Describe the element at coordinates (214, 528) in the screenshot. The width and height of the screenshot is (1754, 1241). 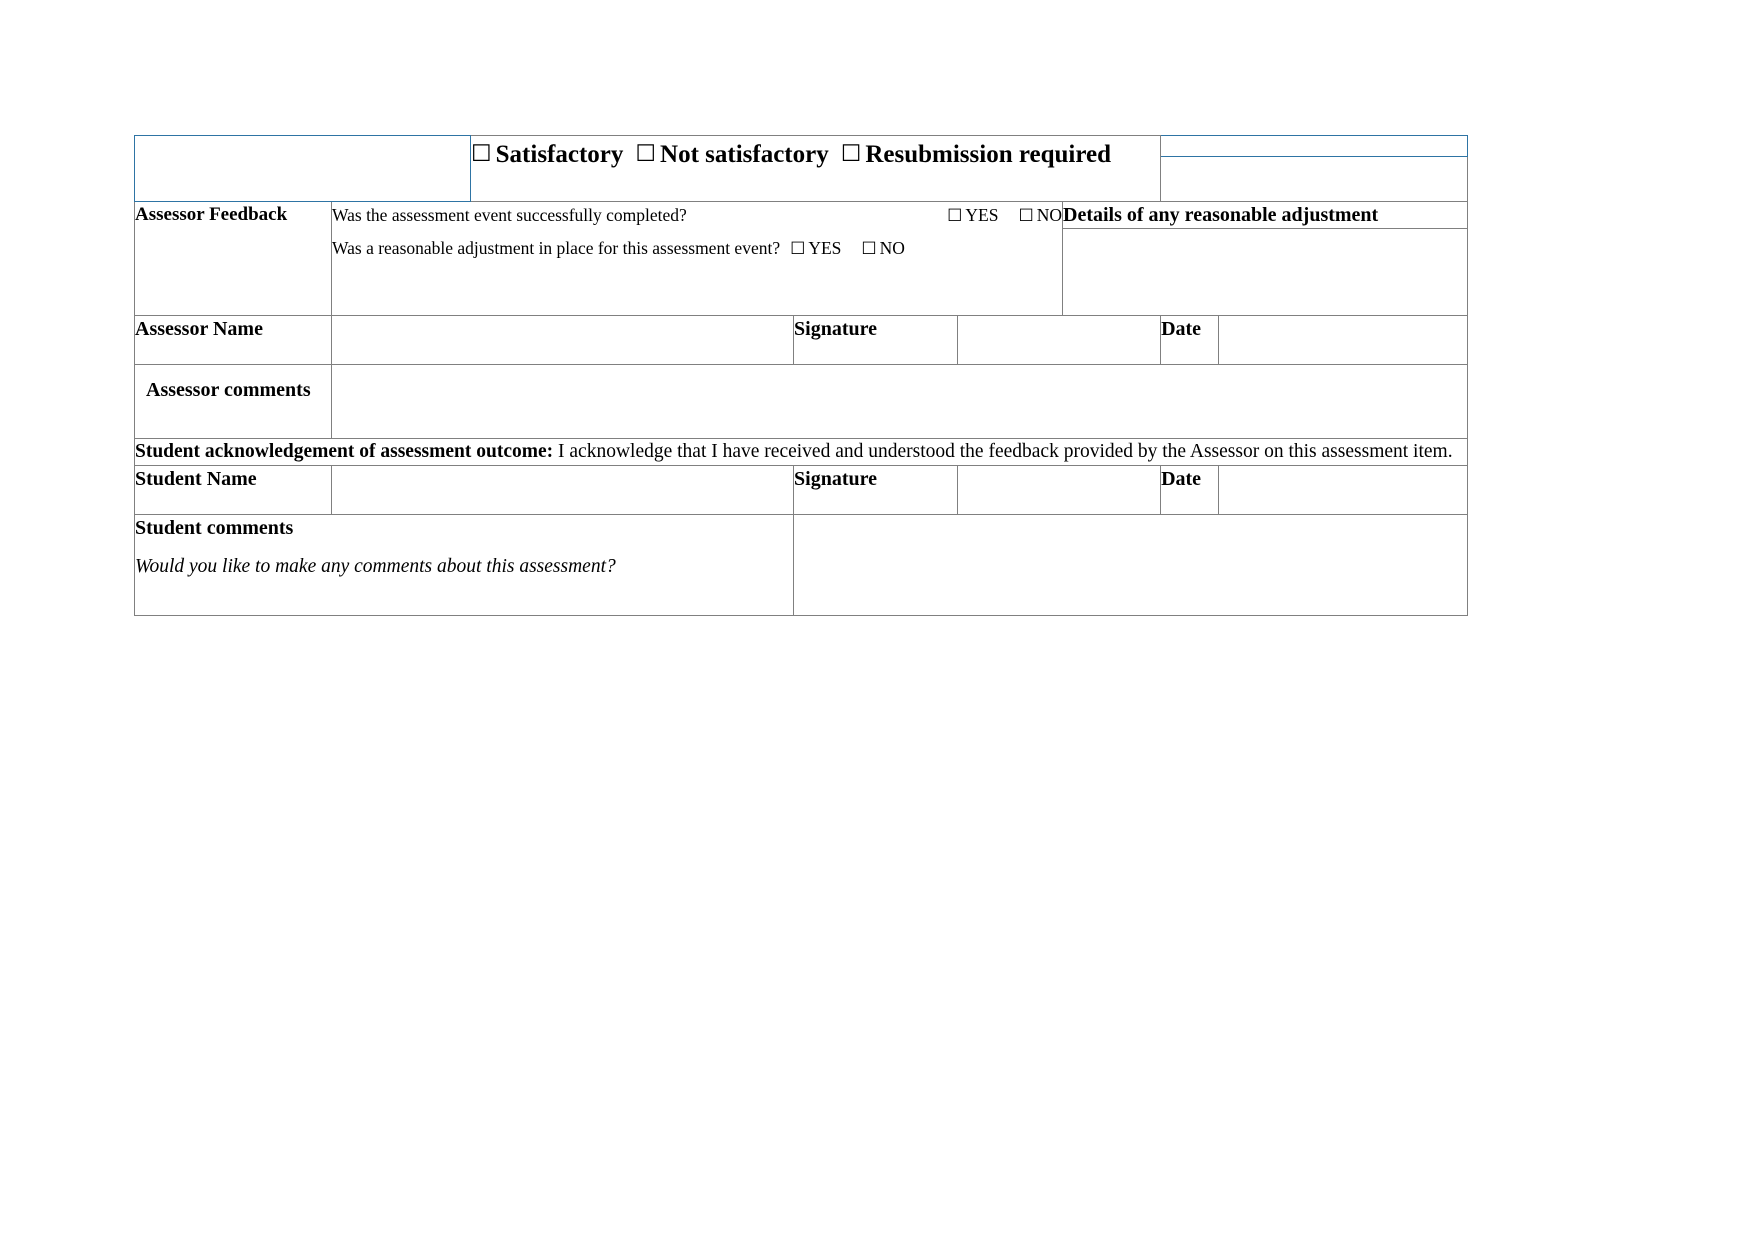
I see `student-comments-label: Student comments` at that location.